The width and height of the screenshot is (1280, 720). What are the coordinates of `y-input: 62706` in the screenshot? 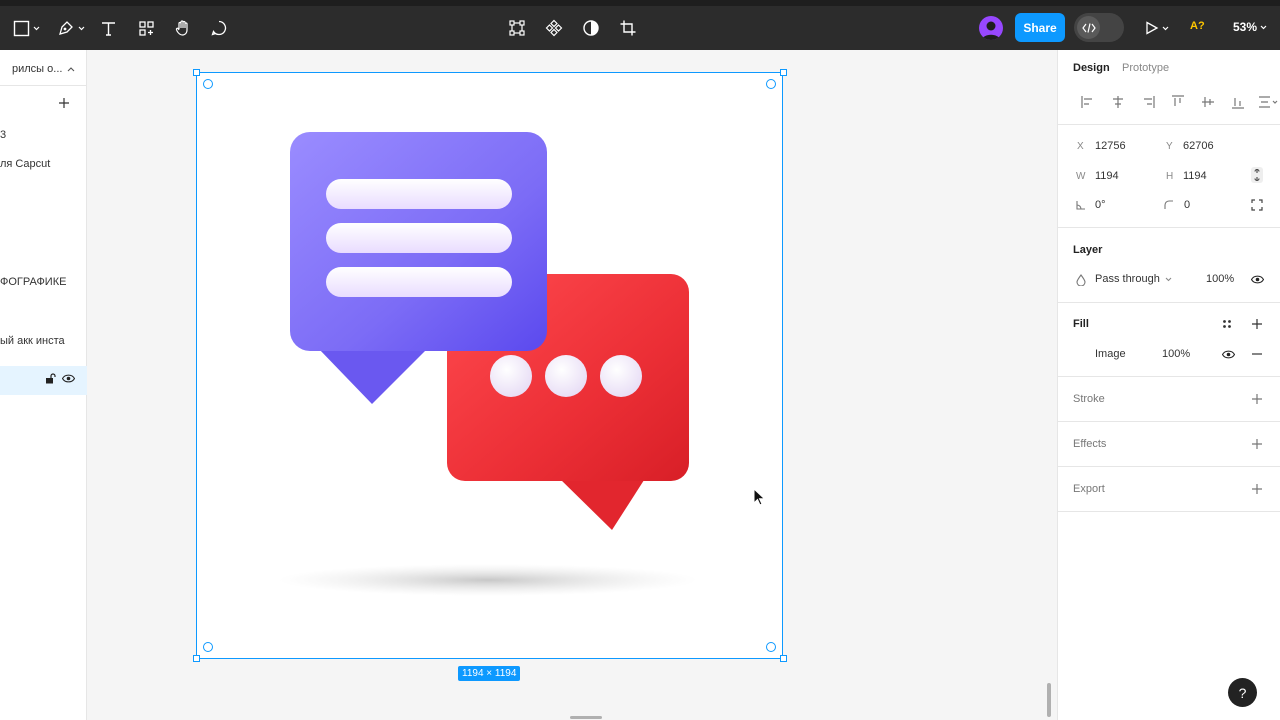 It's located at (1198, 146).